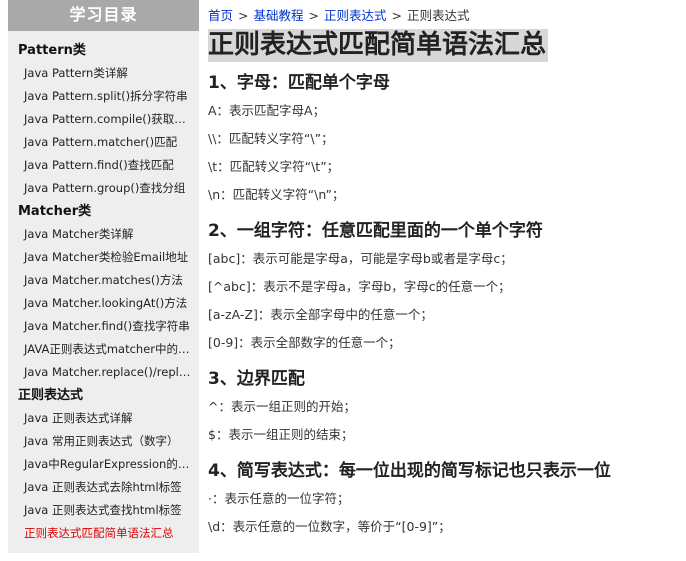  What do you see at coordinates (279, 15) in the screenshot?
I see `breadcrumb-basics-link: 基础教程` at bounding box center [279, 15].